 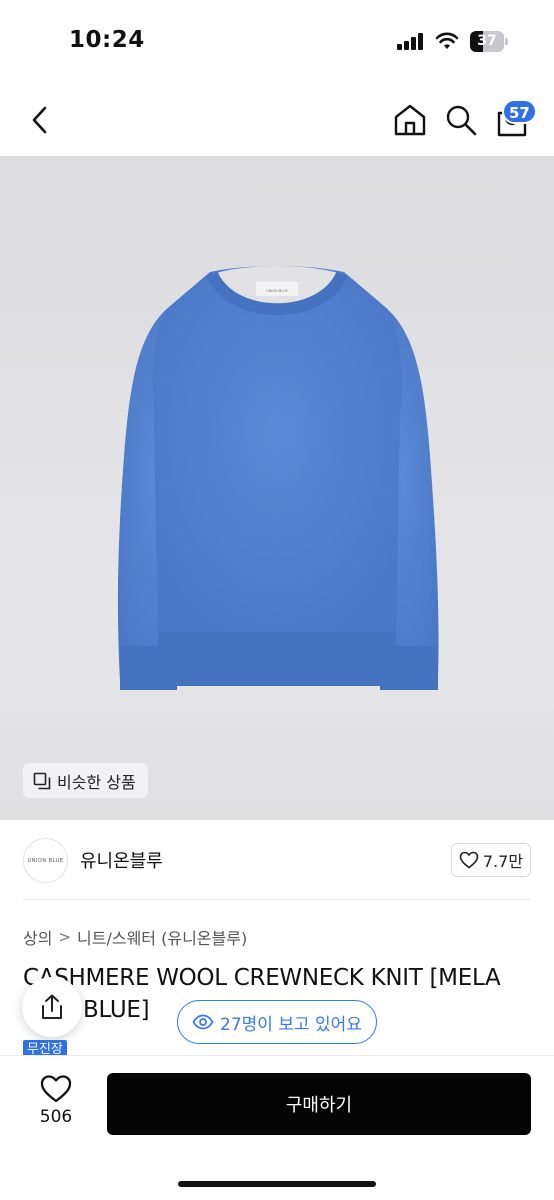 I want to click on breadcrumb-category: 상의, so click(x=37, y=937).